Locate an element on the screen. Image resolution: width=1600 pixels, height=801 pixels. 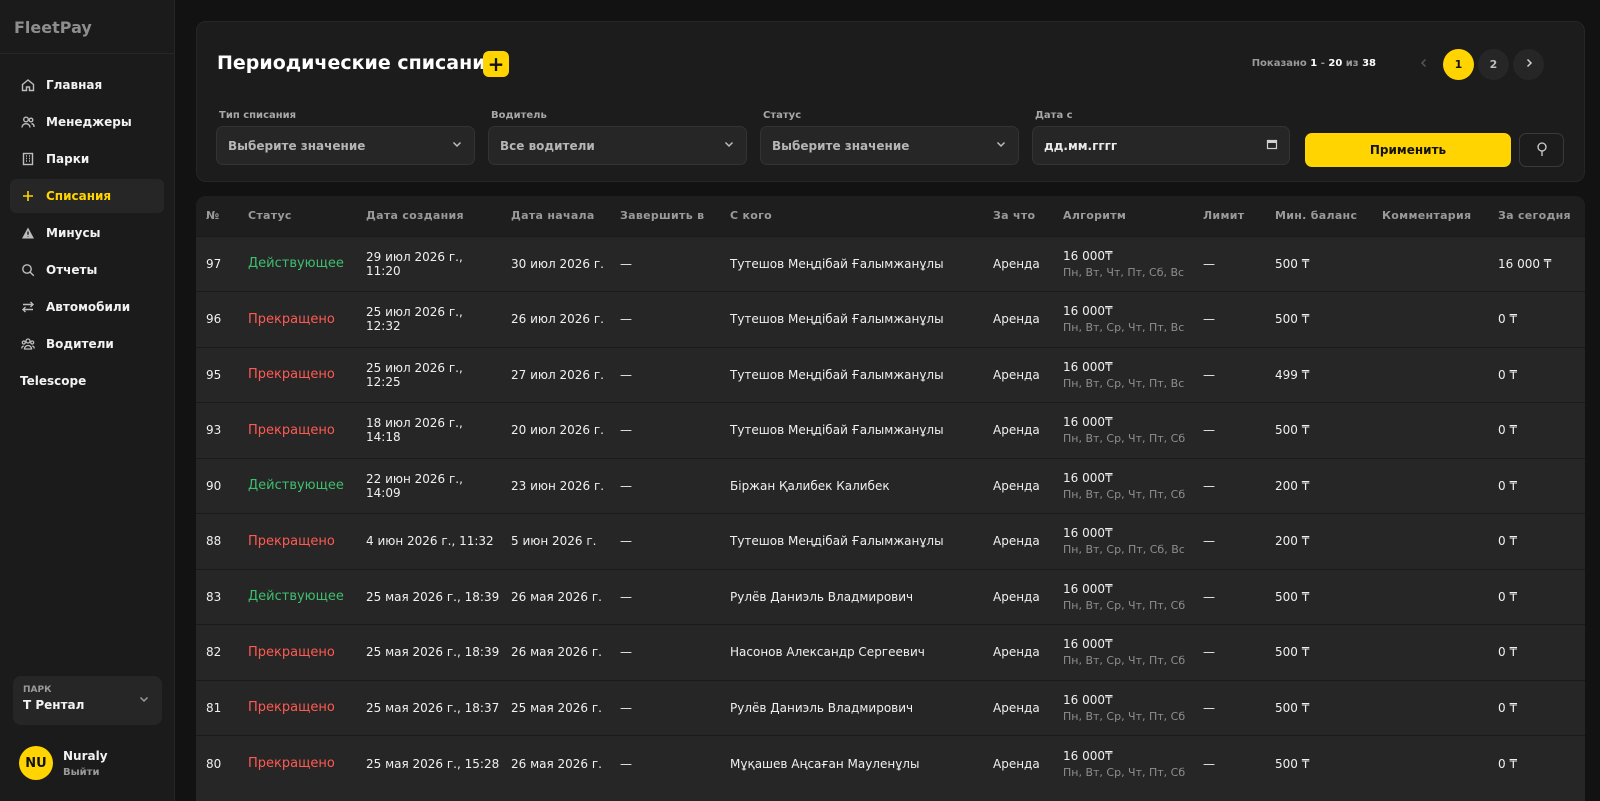
calendar-icon is located at coordinates (1272, 145).